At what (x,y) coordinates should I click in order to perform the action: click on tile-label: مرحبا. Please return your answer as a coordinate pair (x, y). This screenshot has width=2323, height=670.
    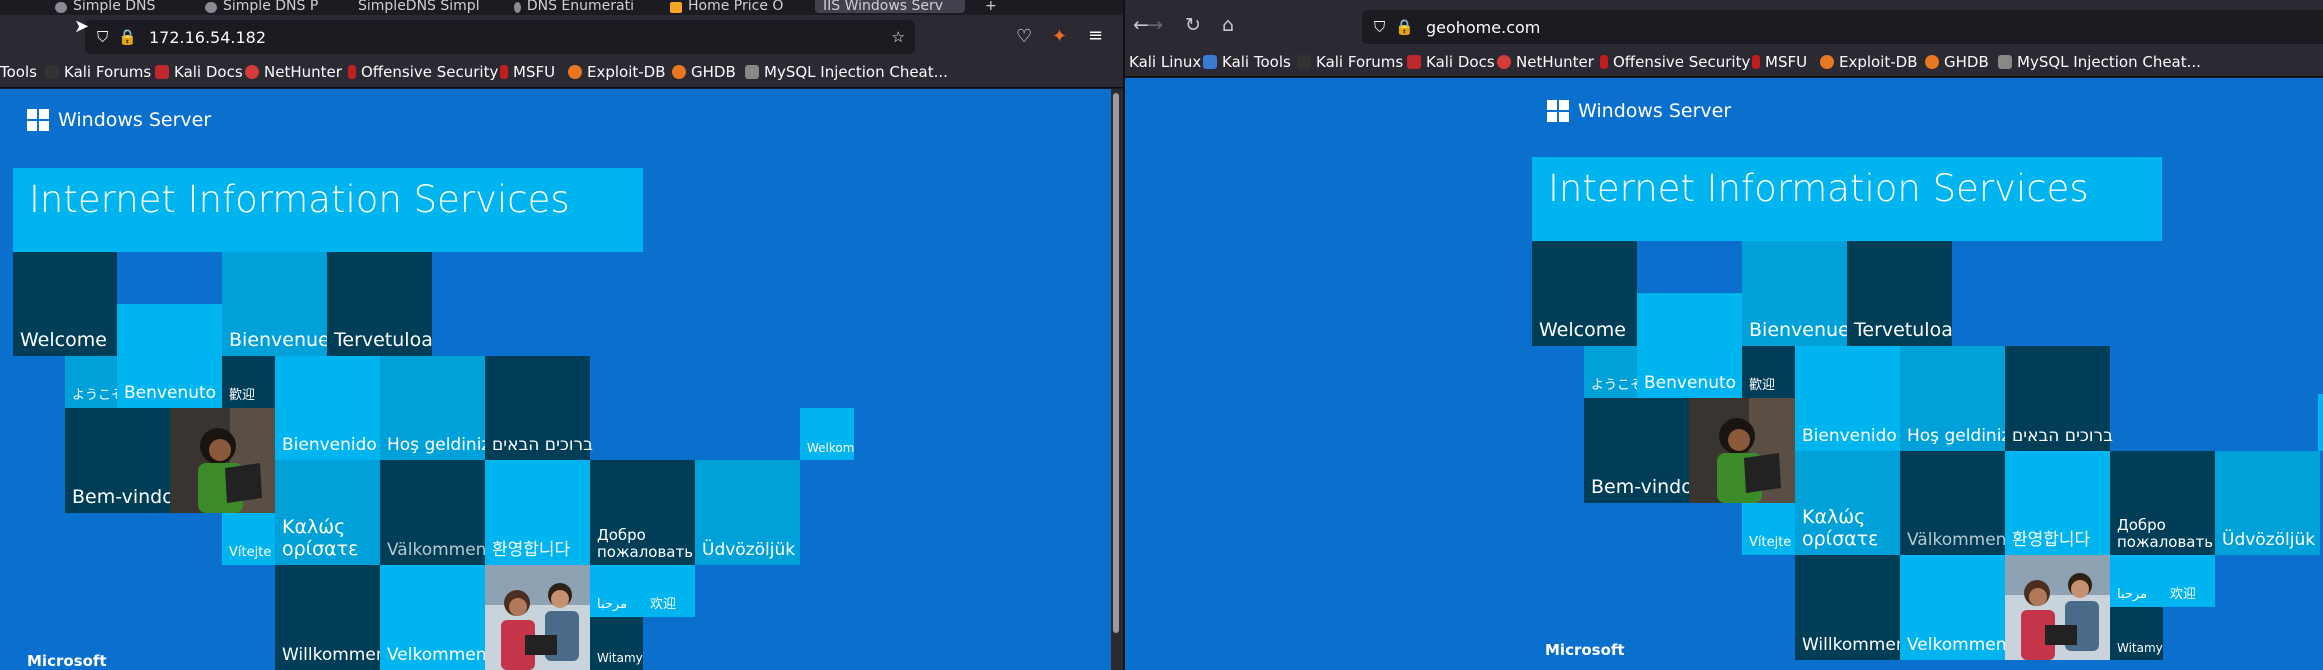
    Looking at the image, I should click on (2132, 595).